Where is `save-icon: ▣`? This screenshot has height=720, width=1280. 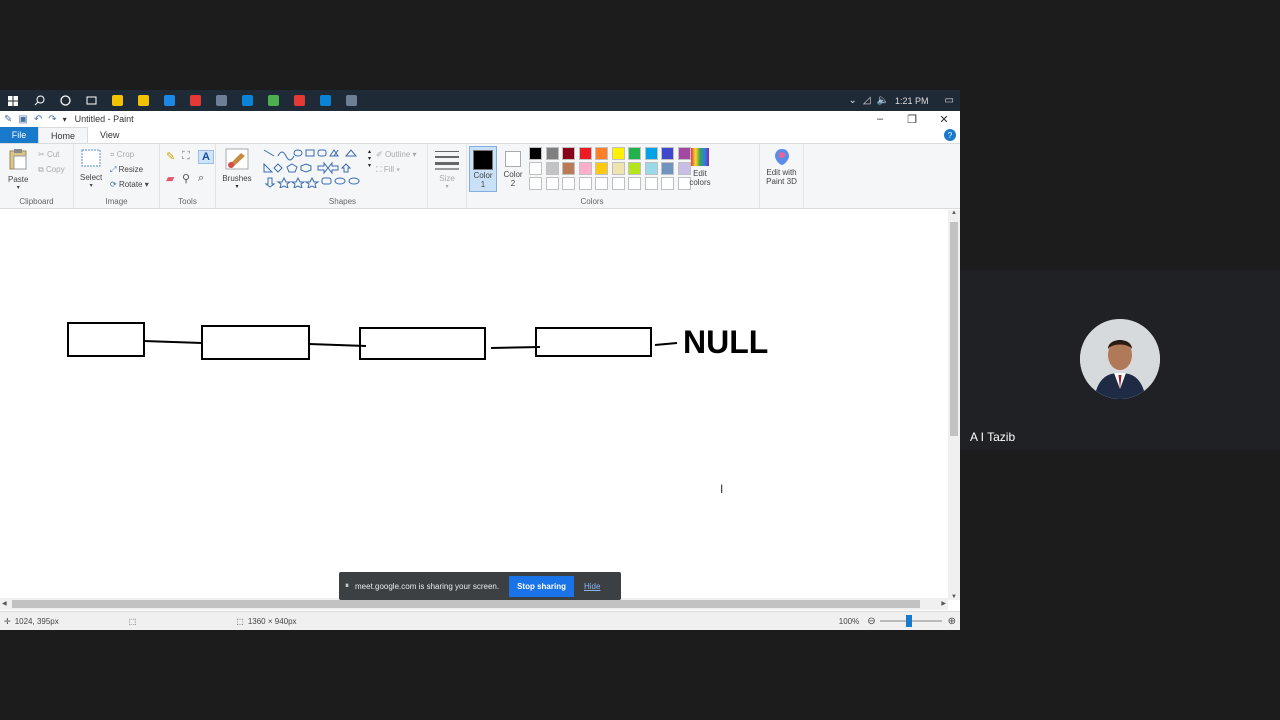
save-icon: ▣ is located at coordinates (22, 119).